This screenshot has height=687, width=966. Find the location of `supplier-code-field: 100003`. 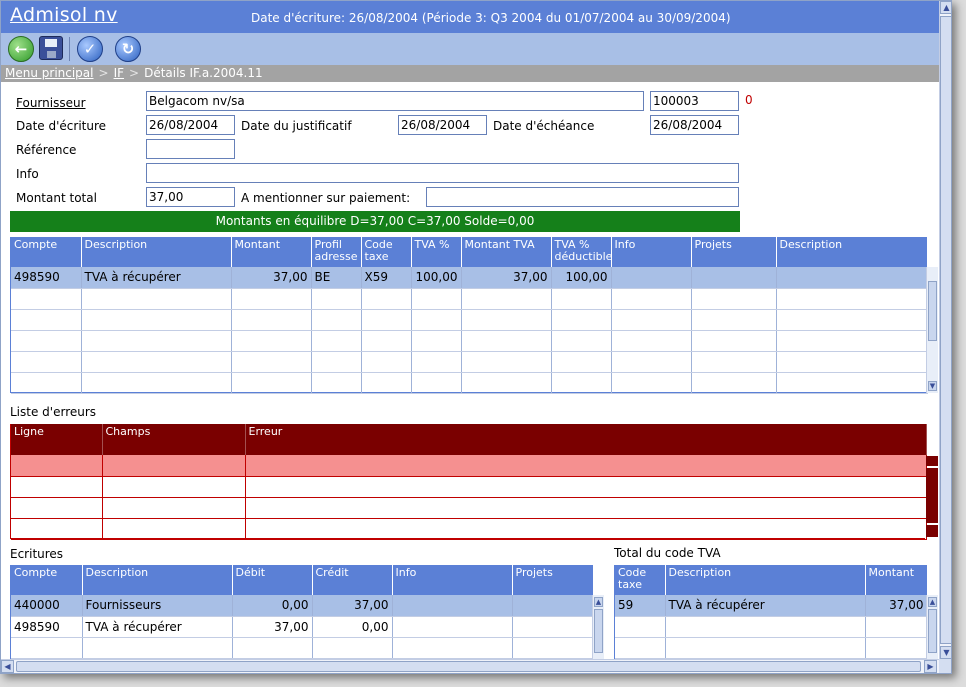

supplier-code-field: 100003 is located at coordinates (694, 101).